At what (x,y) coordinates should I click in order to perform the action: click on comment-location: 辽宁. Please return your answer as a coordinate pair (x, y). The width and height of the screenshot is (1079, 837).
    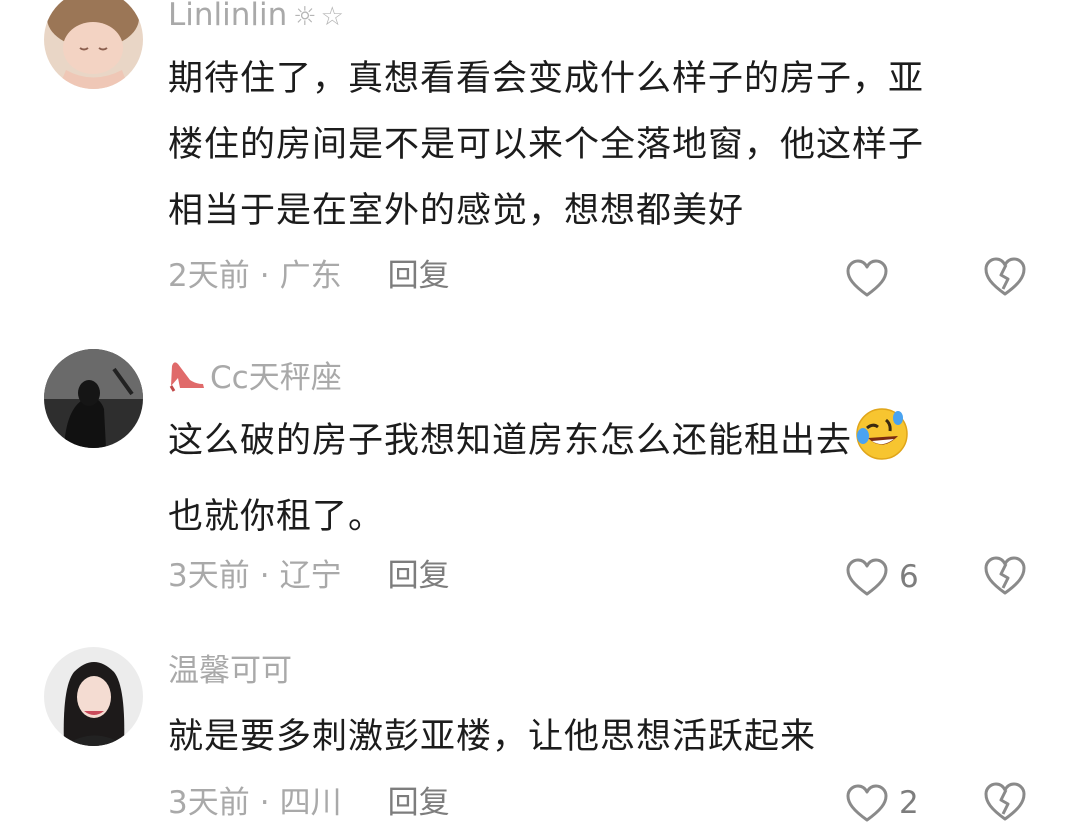
    Looking at the image, I should click on (310, 576).